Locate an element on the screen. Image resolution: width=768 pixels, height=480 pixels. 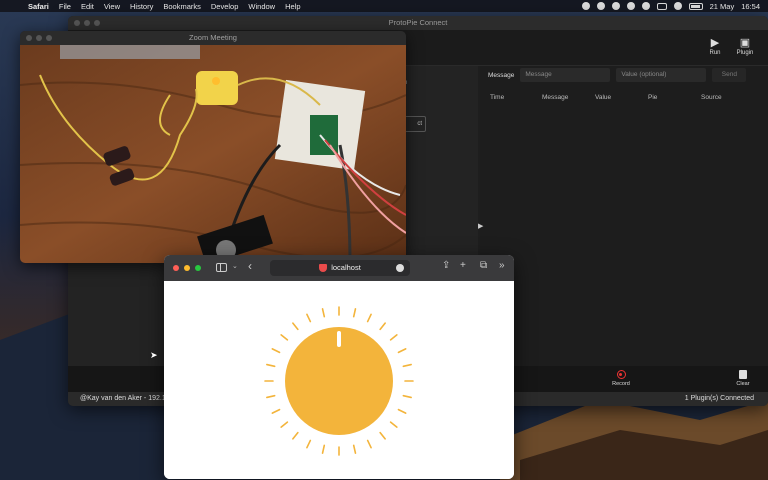
plugin-label: Plugin is located at coordinates (745, 53).